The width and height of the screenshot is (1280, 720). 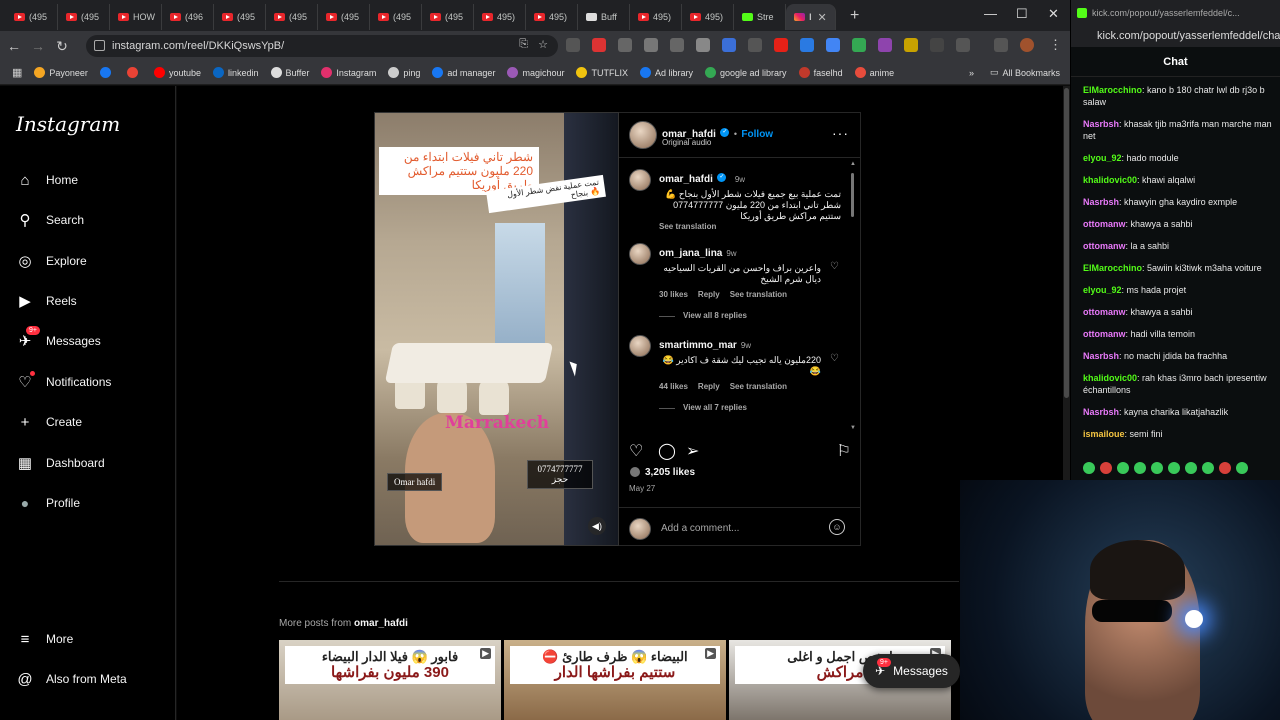 I want to click on post-thumbnail: البيضاء 😱 ظرف طارئ ⛔ ستتيم بفراشها الدار ▶, so click(x=615, y=680).